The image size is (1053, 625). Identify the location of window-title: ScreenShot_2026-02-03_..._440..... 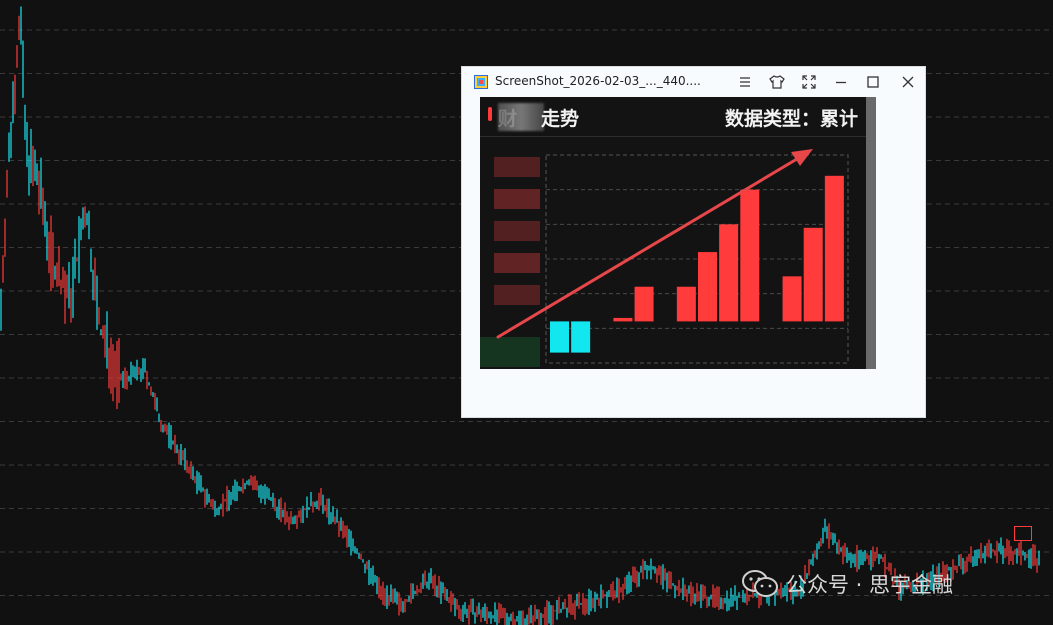
(598, 81).